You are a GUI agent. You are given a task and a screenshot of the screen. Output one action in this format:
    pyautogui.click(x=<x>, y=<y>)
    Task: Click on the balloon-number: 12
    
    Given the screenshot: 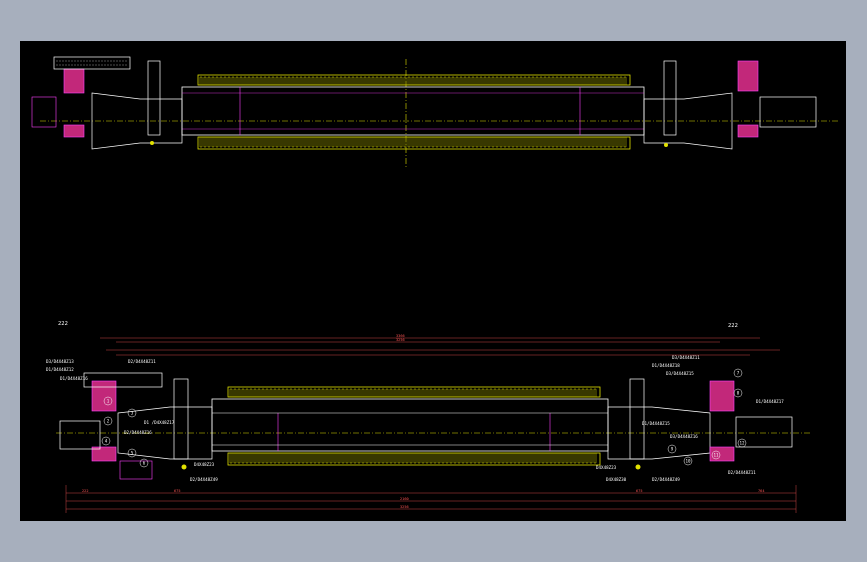 What is the action you would take?
    pyautogui.click(x=742, y=442)
    